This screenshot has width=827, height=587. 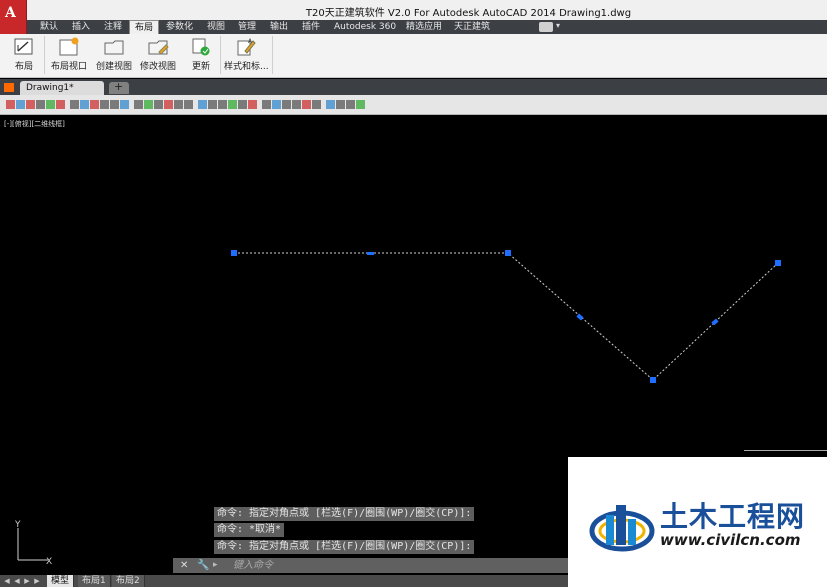 What do you see at coordinates (203, 565) in the screenshot?
I see `customize-wrench-icon: 🔧` at bounding box center [203, 565].